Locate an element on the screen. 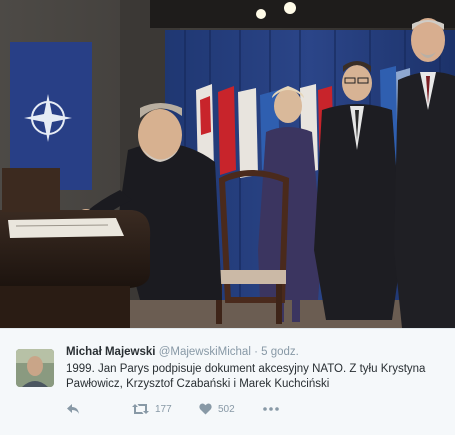 This screenshot has height=435, width=455. reply-button is located at coordinates (73, 409).